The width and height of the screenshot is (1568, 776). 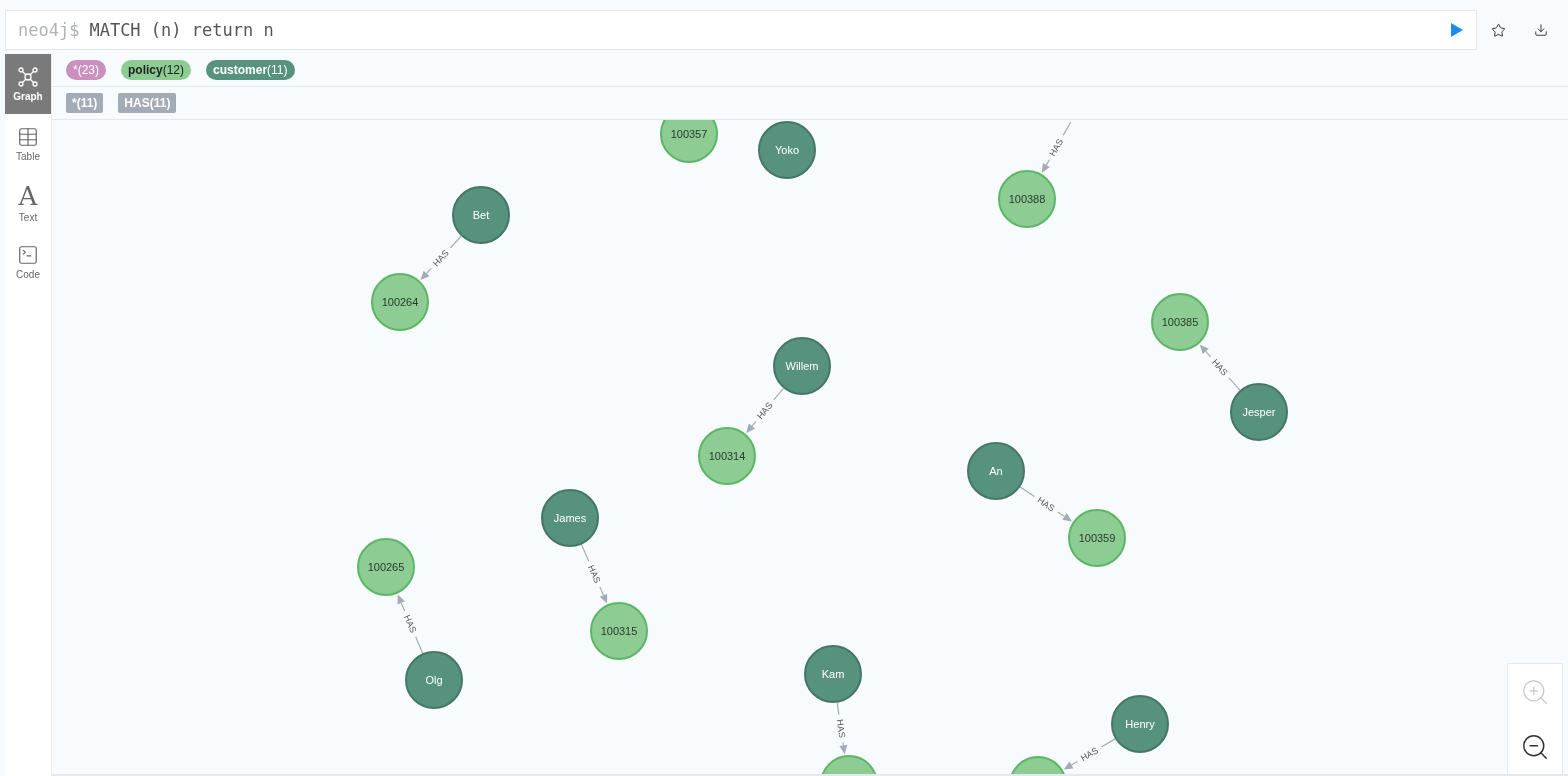 I want to click on sidebar-tab: Table, so click(x=28, y=143).